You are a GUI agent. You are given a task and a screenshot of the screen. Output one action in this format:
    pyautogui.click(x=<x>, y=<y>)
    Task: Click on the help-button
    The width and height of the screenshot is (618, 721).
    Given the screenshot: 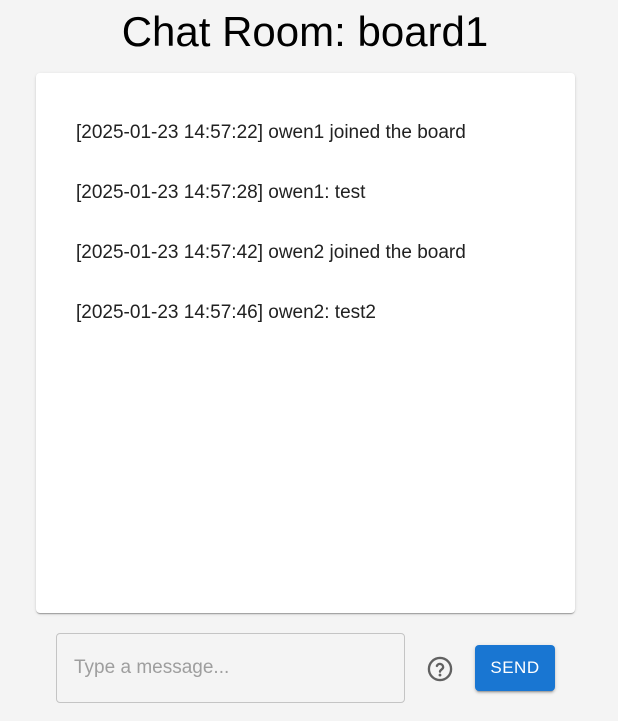 What is the action you would take?
    pyautogui.click(x=440, y=669)
    